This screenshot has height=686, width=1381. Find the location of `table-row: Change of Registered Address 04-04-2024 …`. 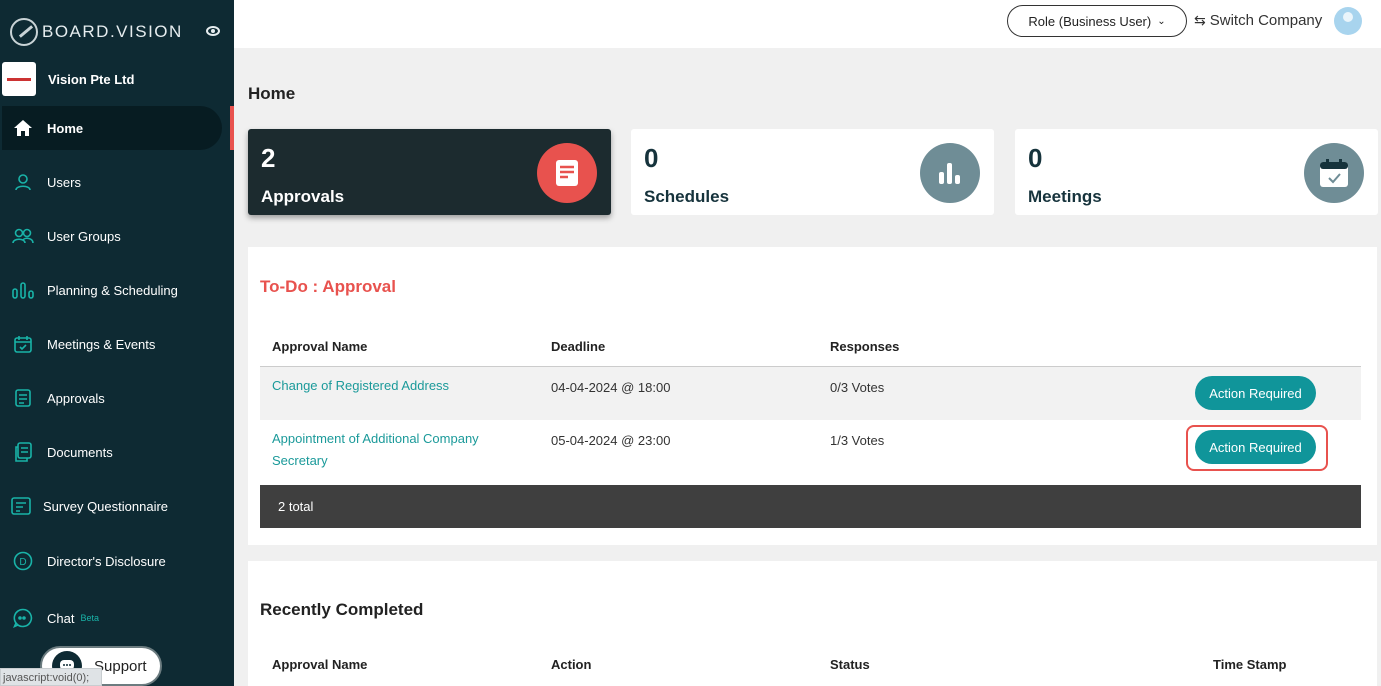

table-row: Change of Registered Address 04-04-2024 … is located at coordinates (810, 393).